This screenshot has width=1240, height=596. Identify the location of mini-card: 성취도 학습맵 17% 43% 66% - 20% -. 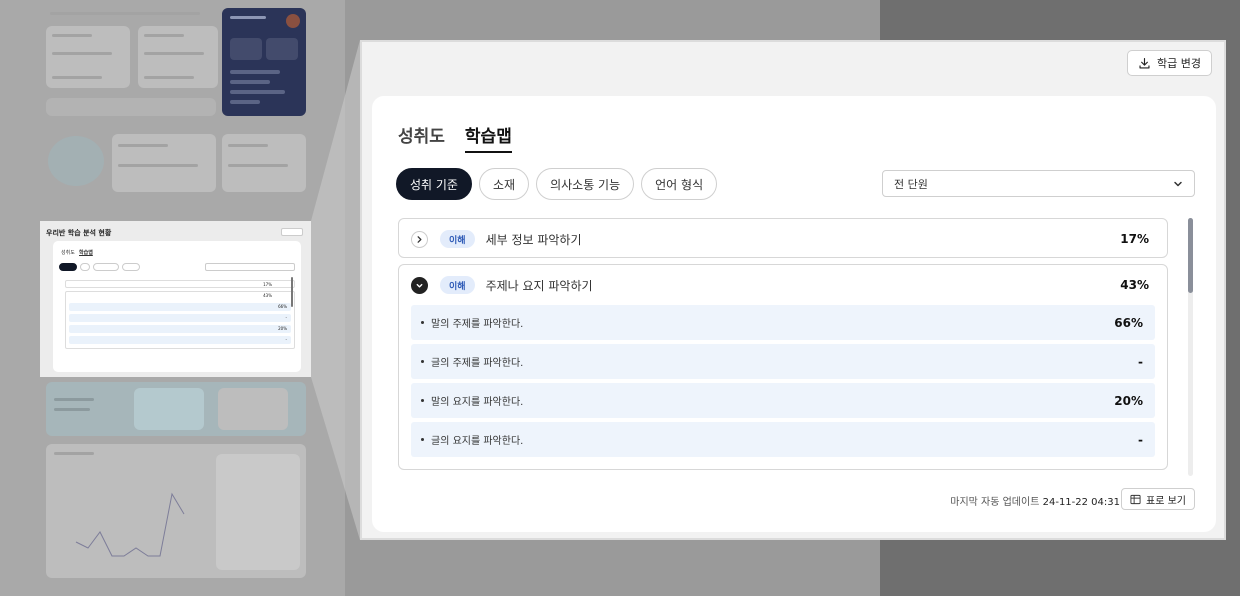
(177, 306).